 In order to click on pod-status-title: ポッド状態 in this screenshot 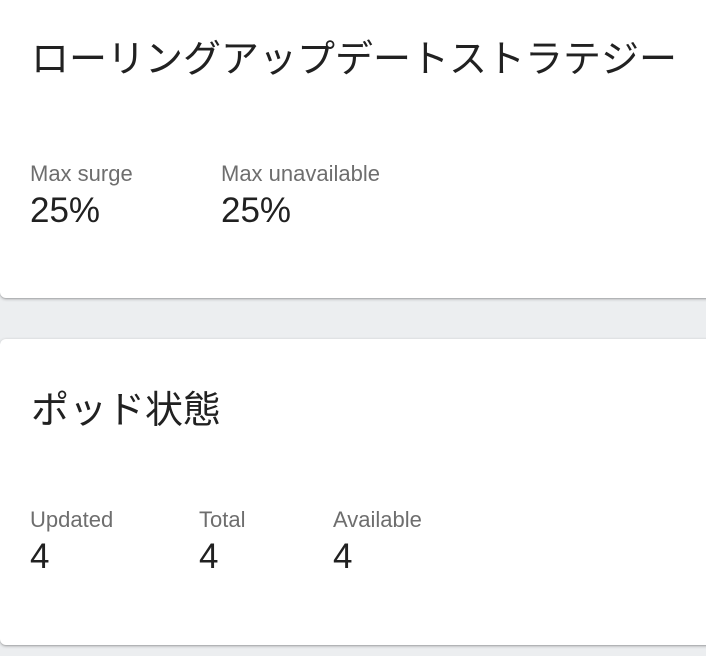, I will do `click(126, 410)`.